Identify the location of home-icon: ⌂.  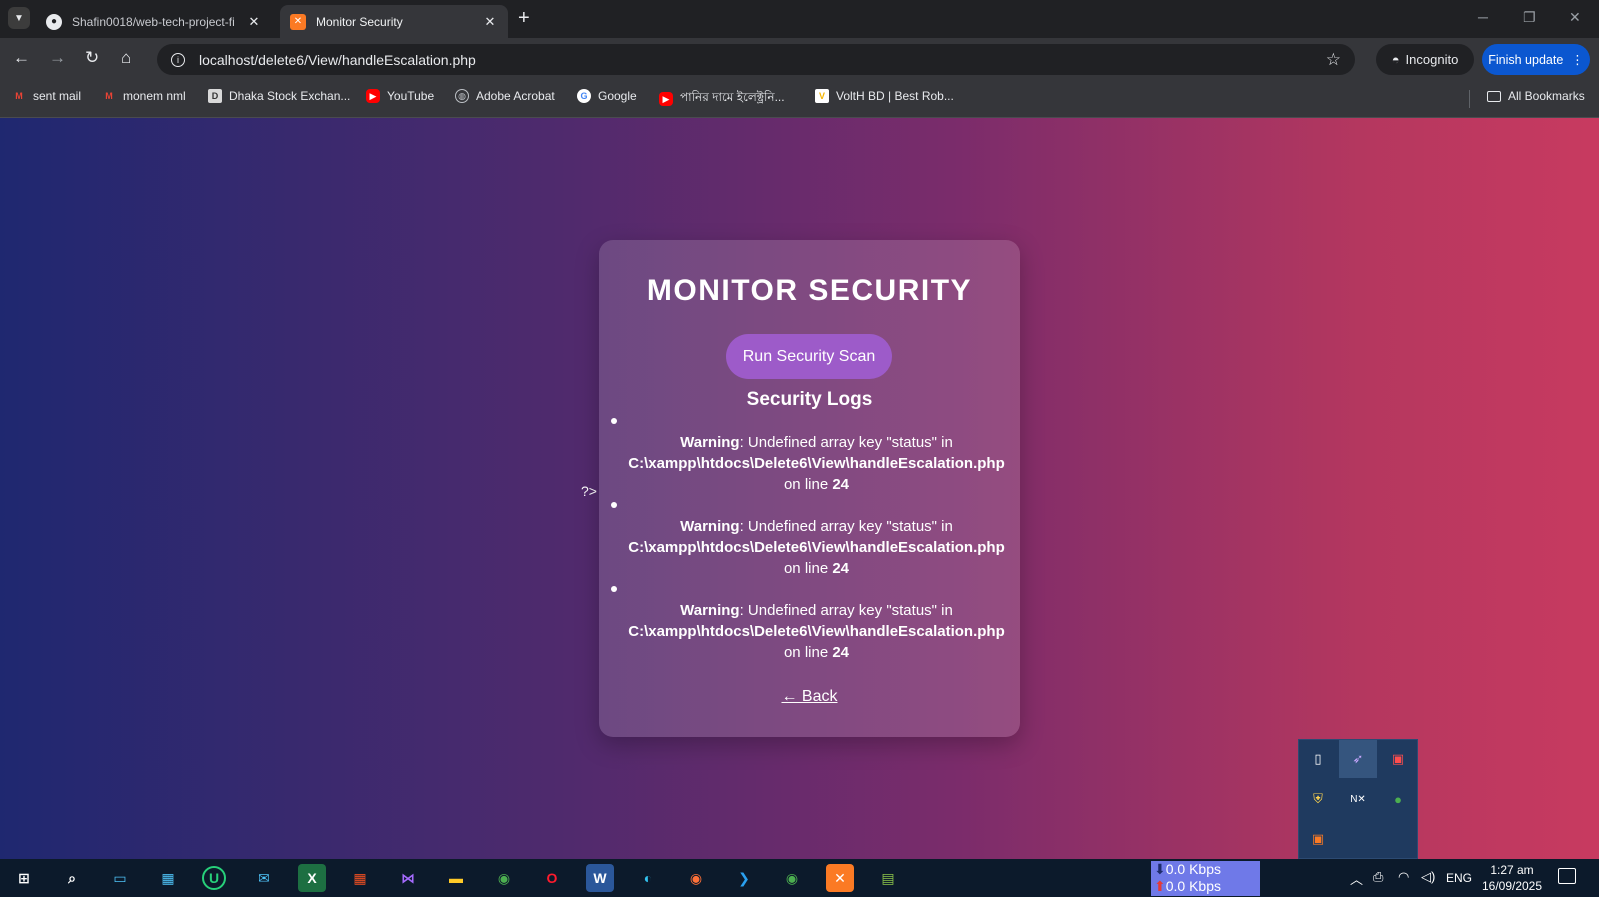
(126, 58).